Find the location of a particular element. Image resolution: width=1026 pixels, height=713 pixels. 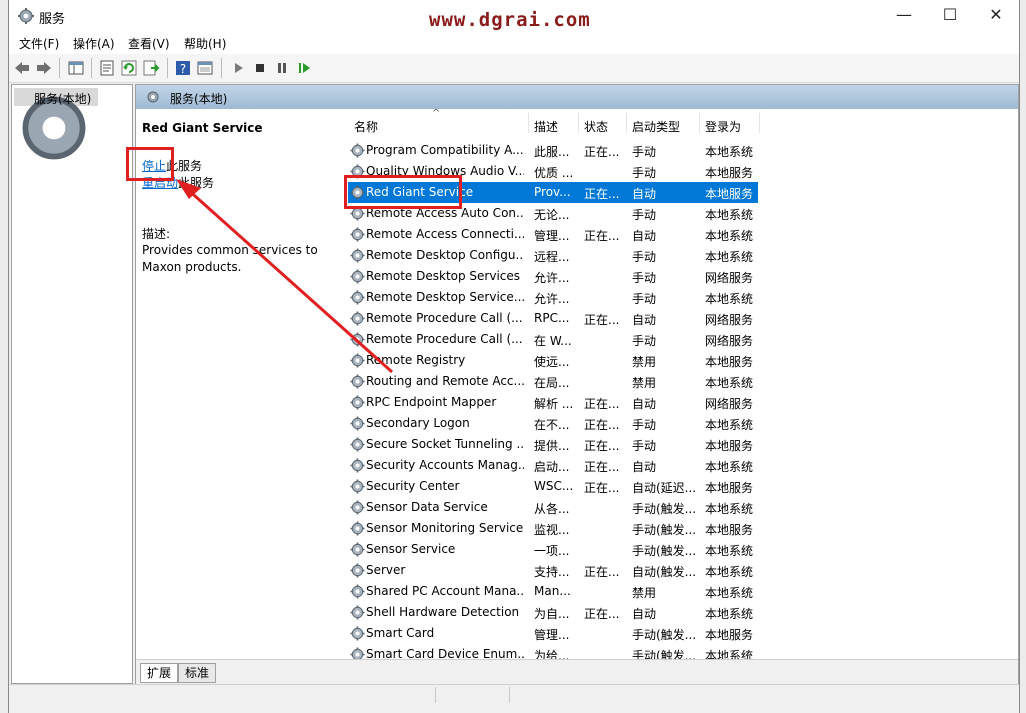

maximize-button: ☐ is located at coordinates (950, 16).